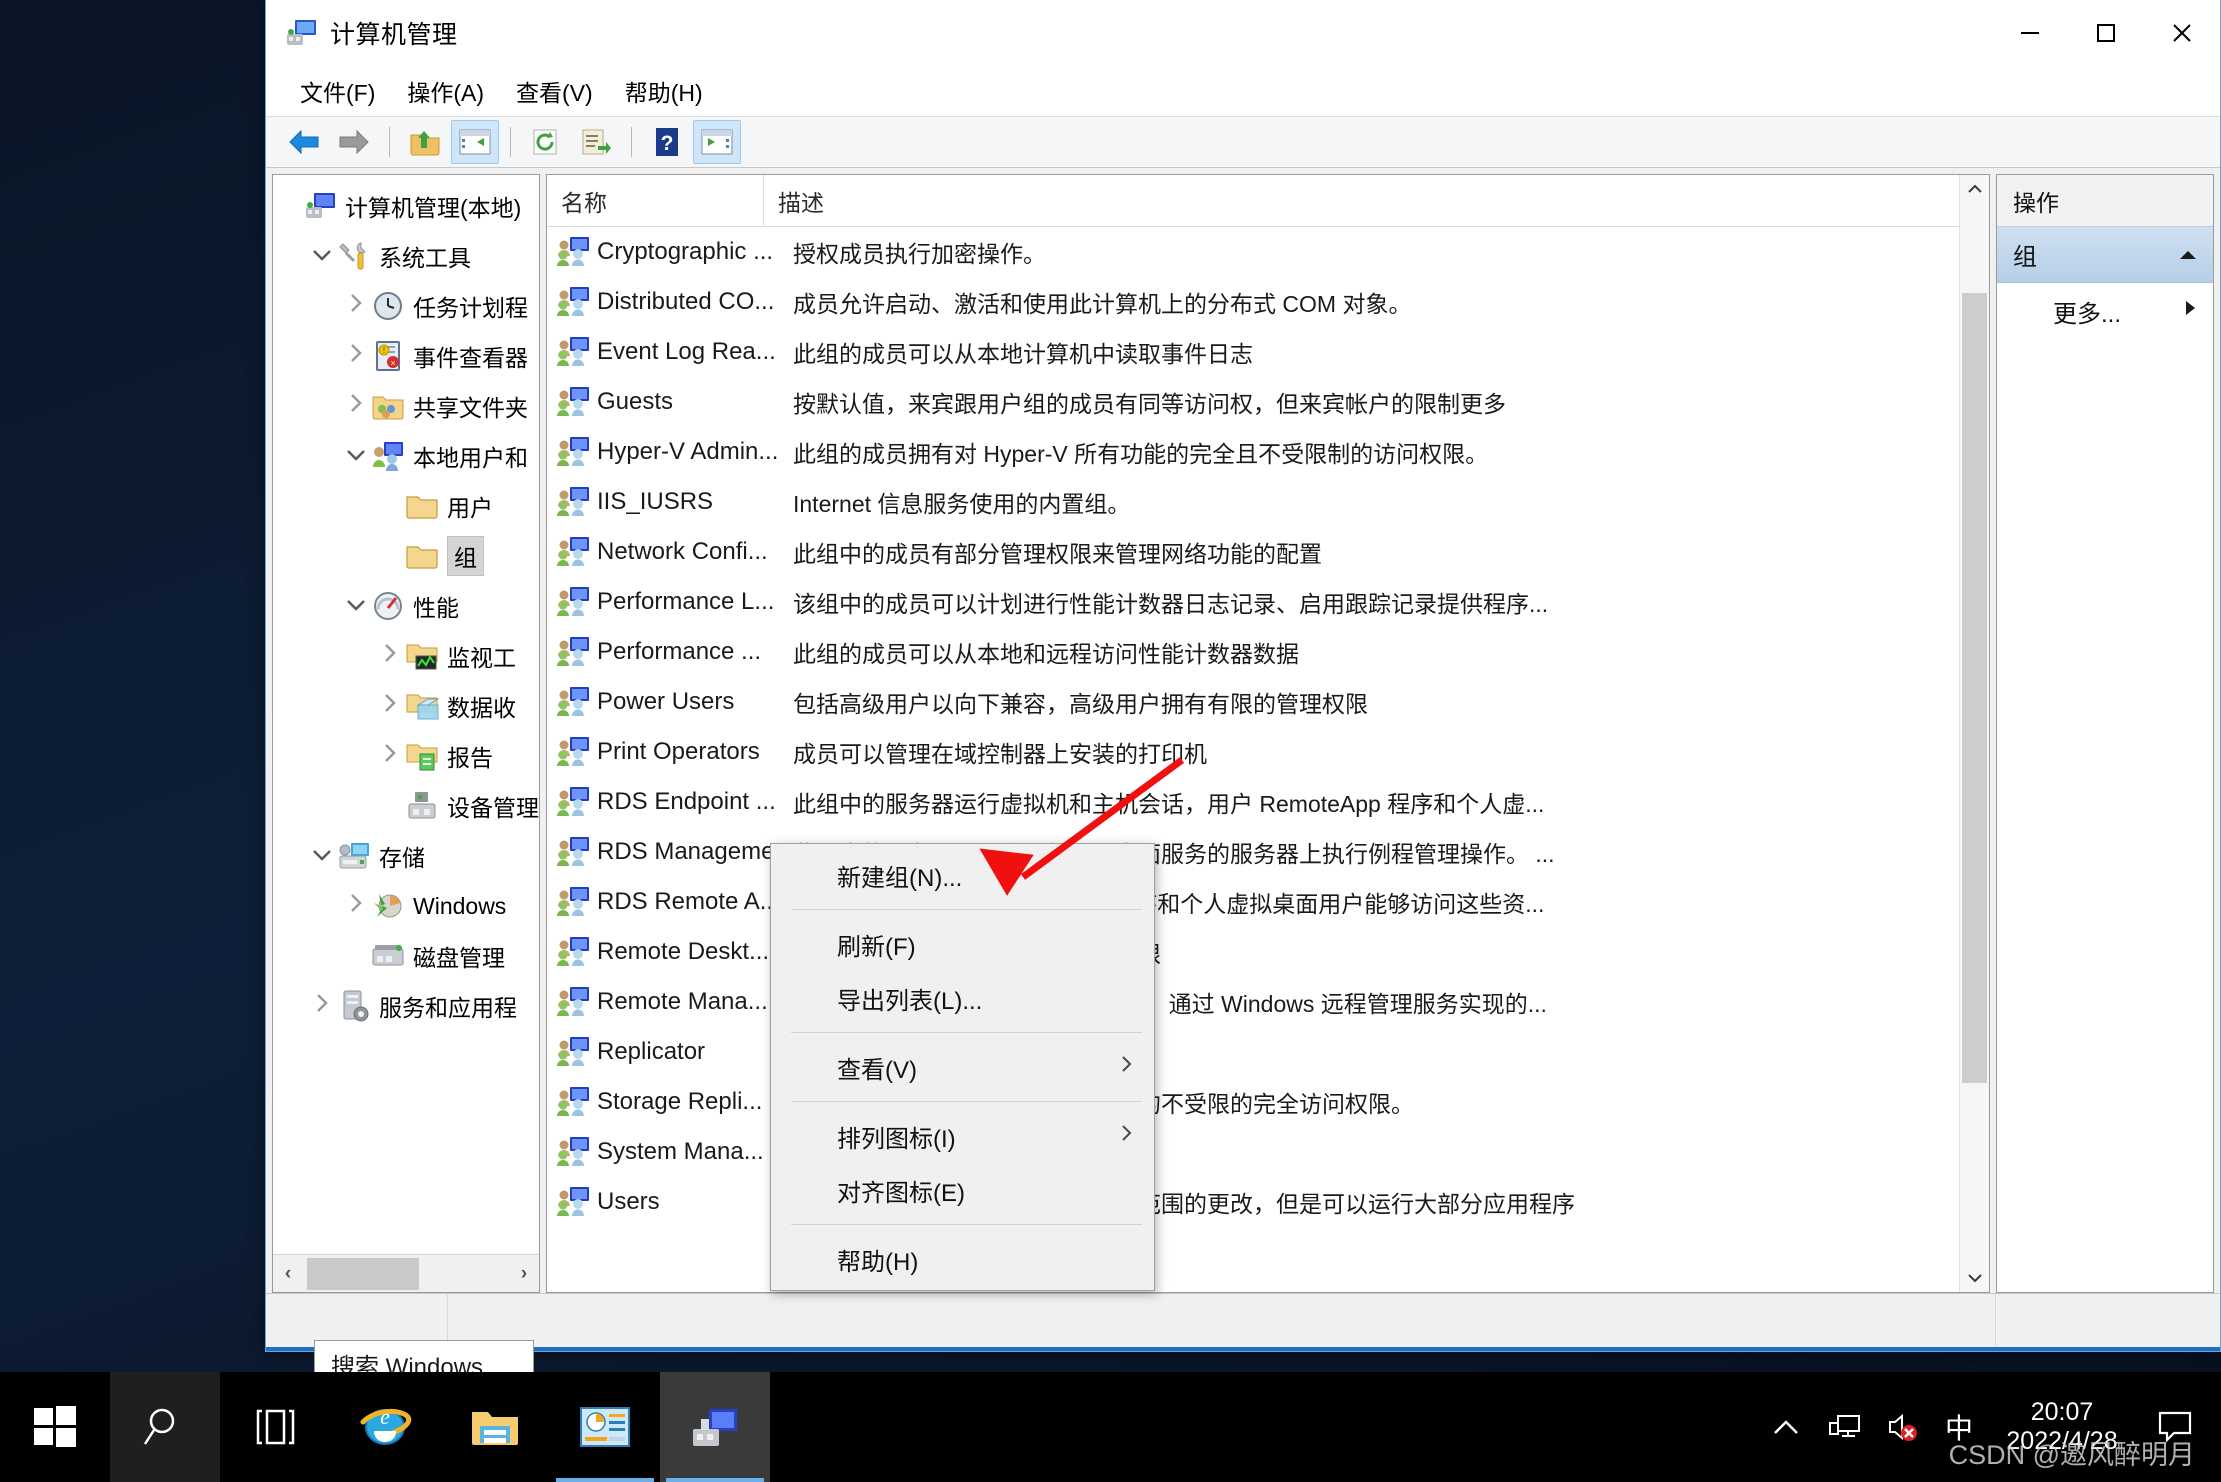 This screenshot has height=1482, width=2221. Describe the element at coordinates (406, 756) in the screenshot. I see `tree-node-11: 报告` at that location.